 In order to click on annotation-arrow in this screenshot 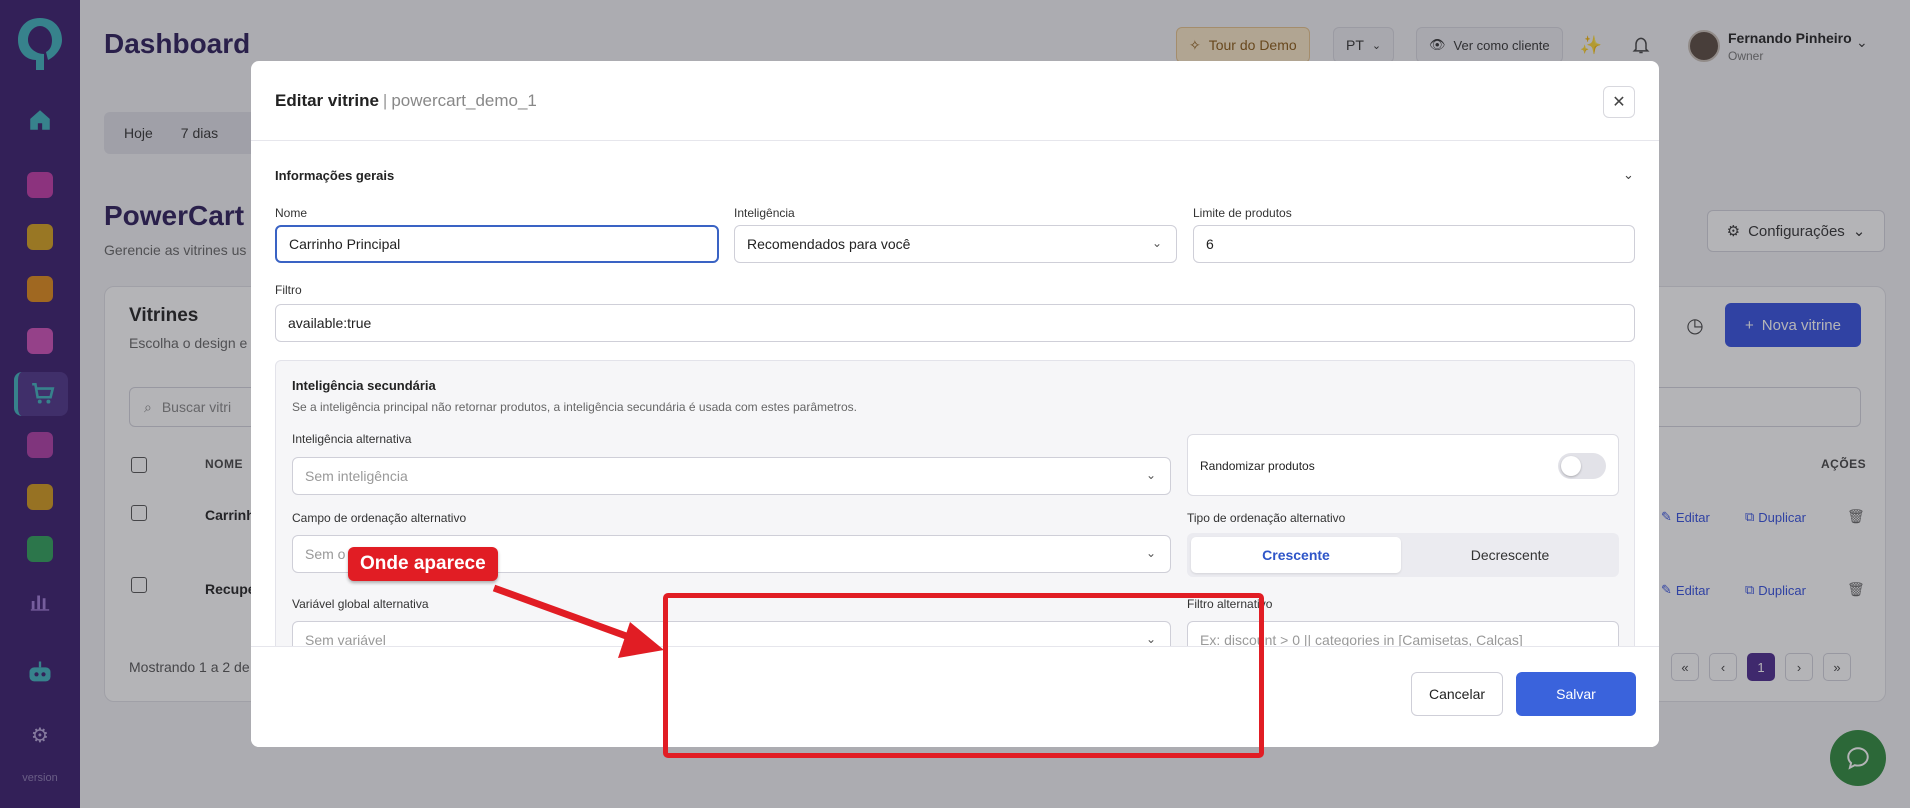, I will do `click(578, 621)`.